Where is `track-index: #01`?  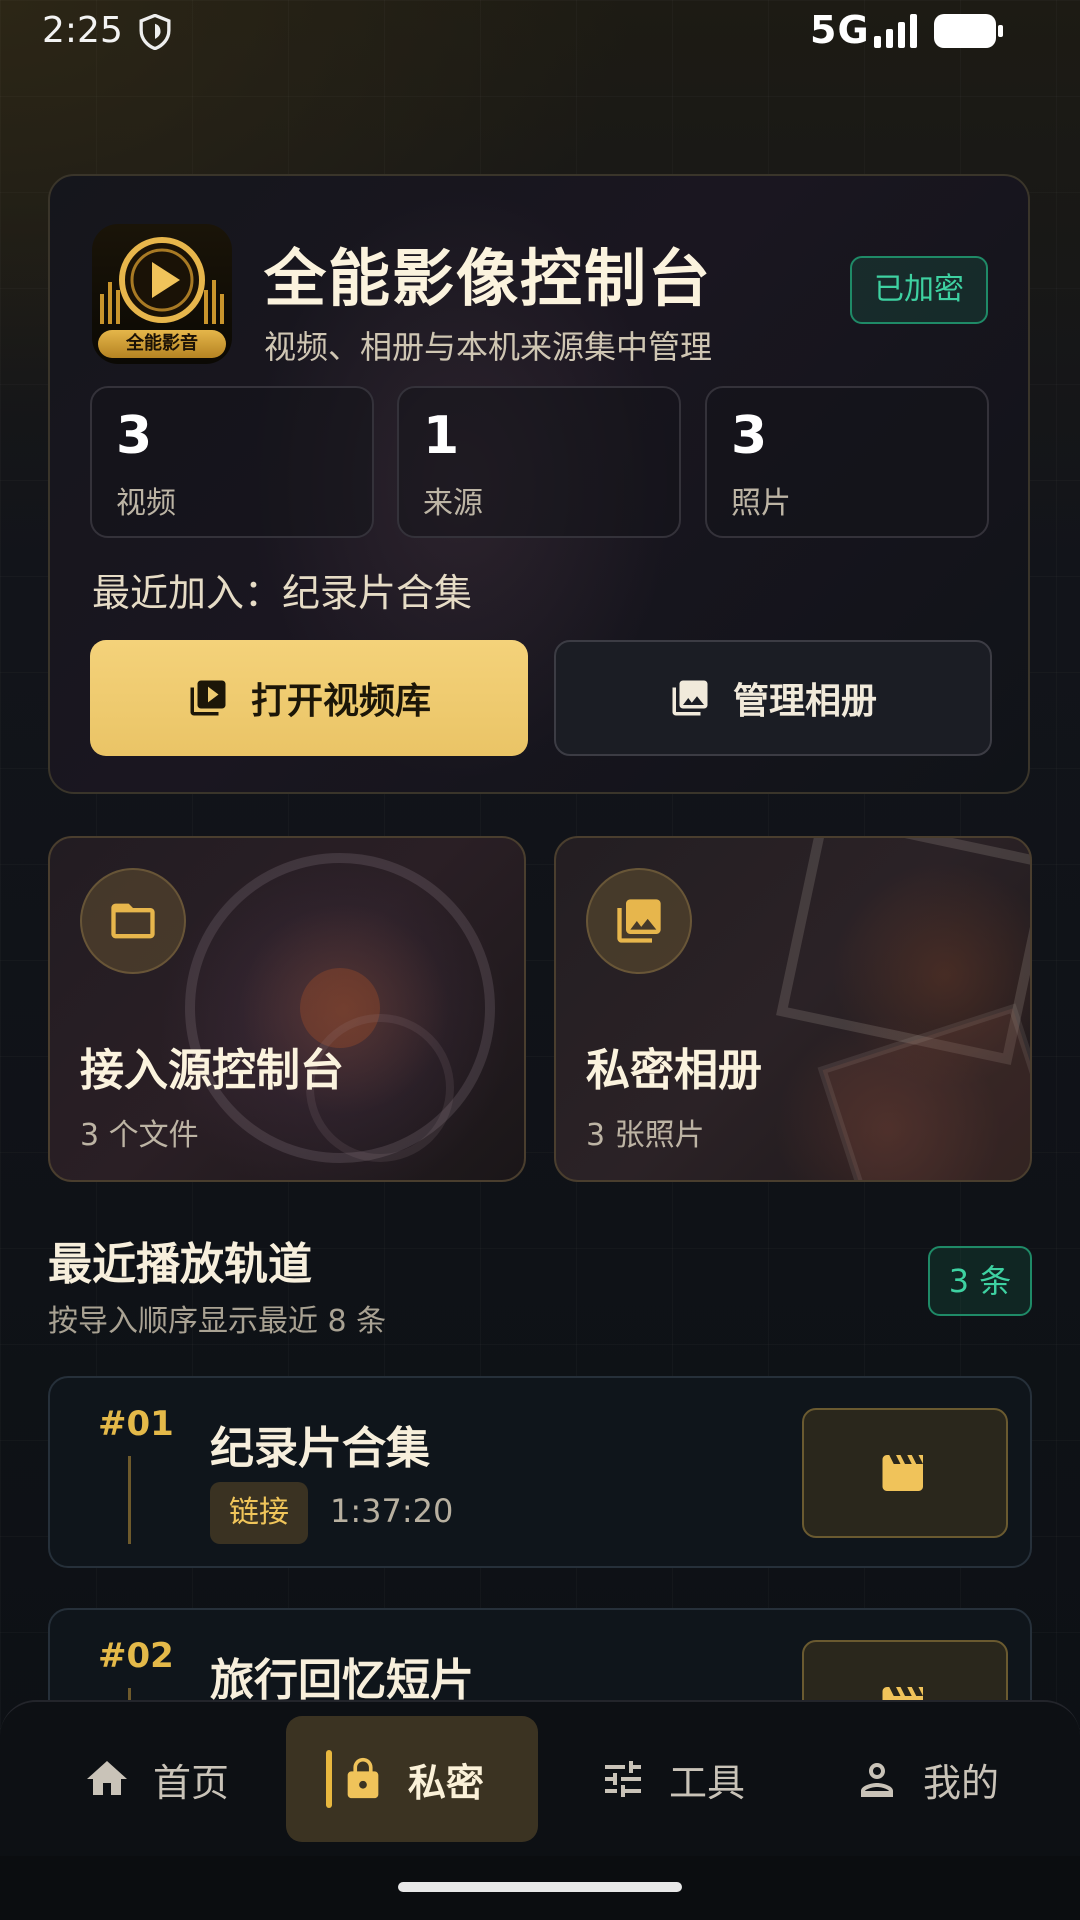
track-index: #01 is located at coordinates (136, 1424).